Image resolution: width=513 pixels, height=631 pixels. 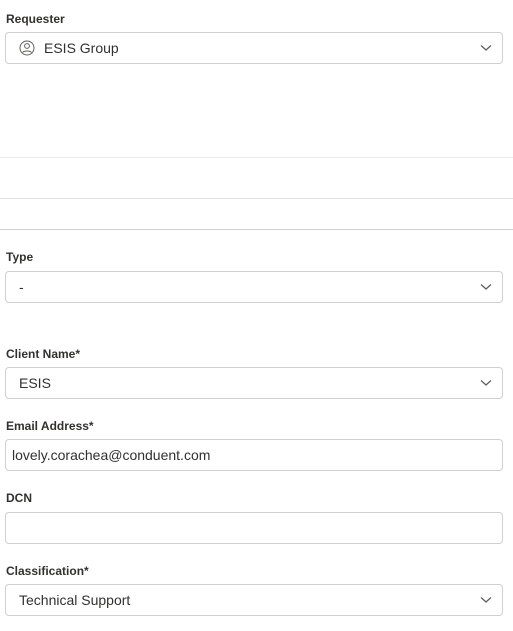 I want to click on type-dropdown: -, so click(x=254, y=287).